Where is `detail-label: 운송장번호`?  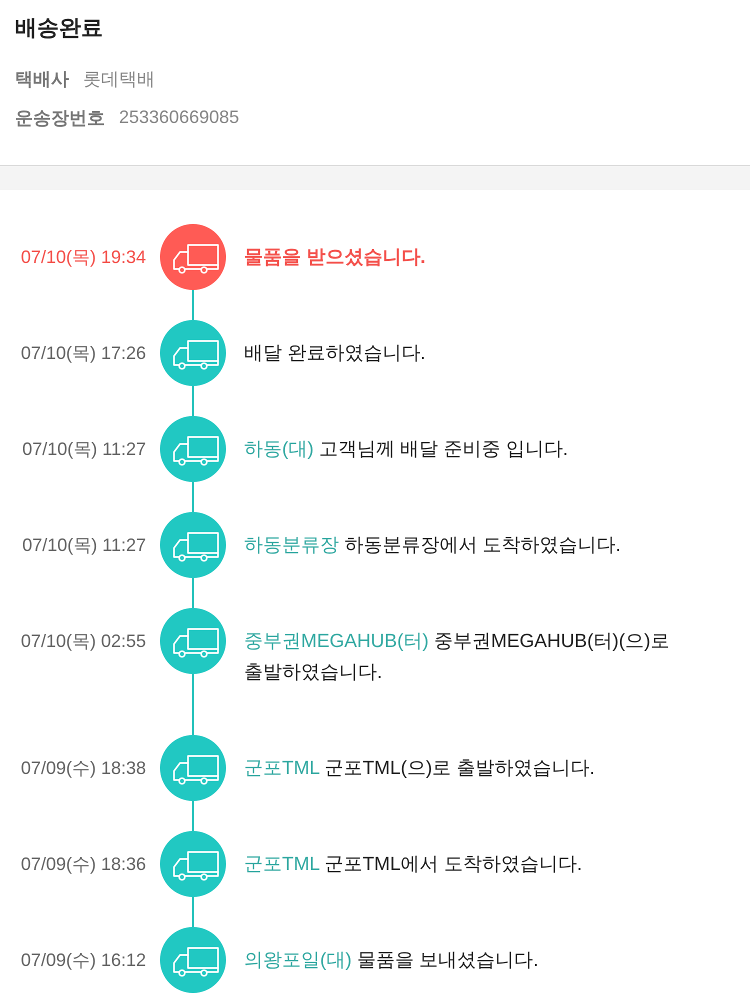
detail-label: 운송장번호 is located at coordinates (60, 118).